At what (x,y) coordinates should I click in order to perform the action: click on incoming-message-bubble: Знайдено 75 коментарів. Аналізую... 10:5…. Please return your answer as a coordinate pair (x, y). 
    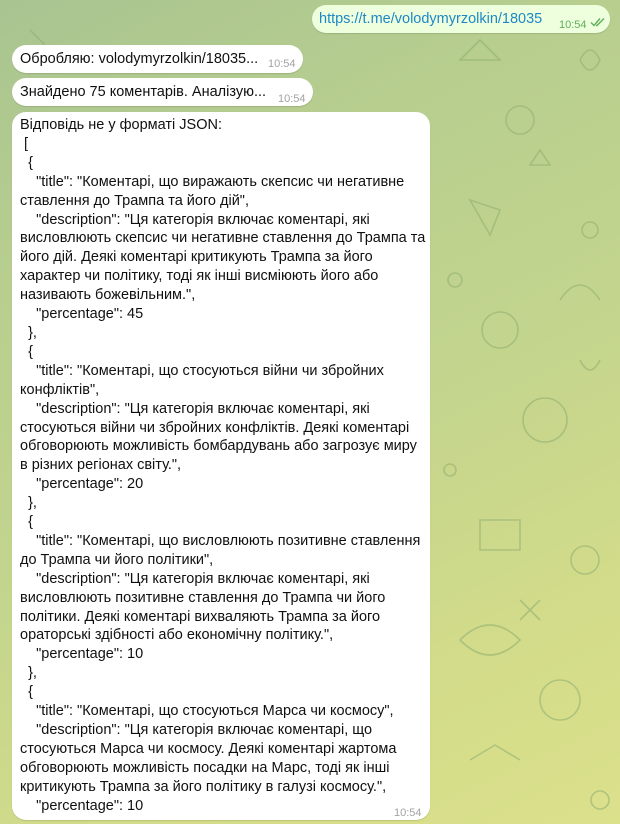
    Looking at the image, I should click on (162, 92).